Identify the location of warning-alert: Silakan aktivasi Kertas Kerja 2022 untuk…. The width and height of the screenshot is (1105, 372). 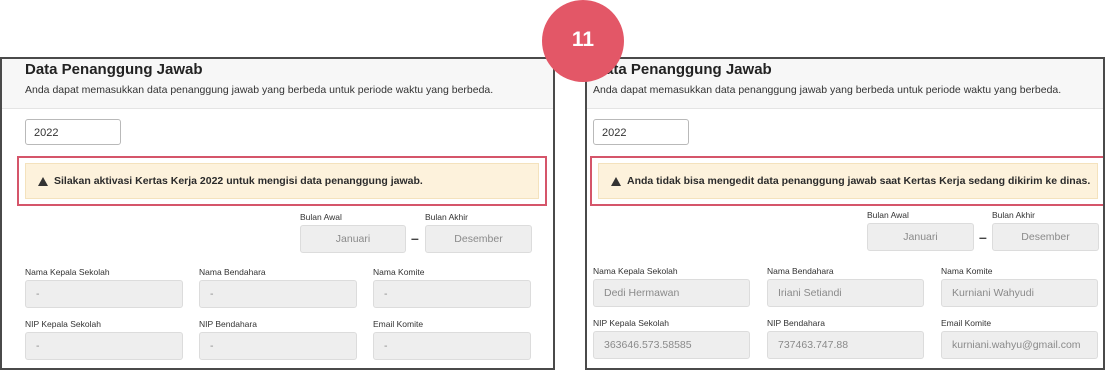
(282, 181).